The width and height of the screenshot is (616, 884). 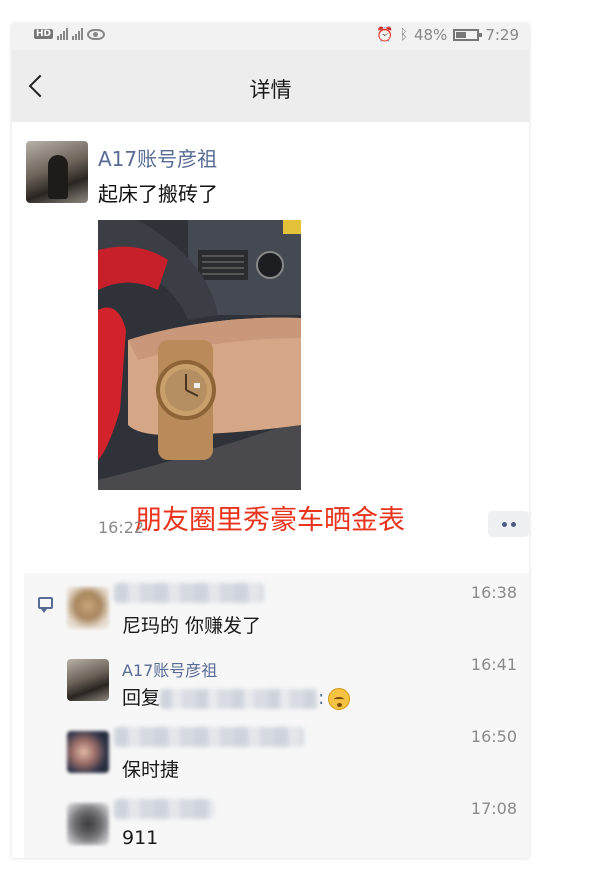 What do you see at coordinates (157, 157) in the screenshot?
I see `post-author-name: A17账号彦祖` at bounding box center [157, 157].